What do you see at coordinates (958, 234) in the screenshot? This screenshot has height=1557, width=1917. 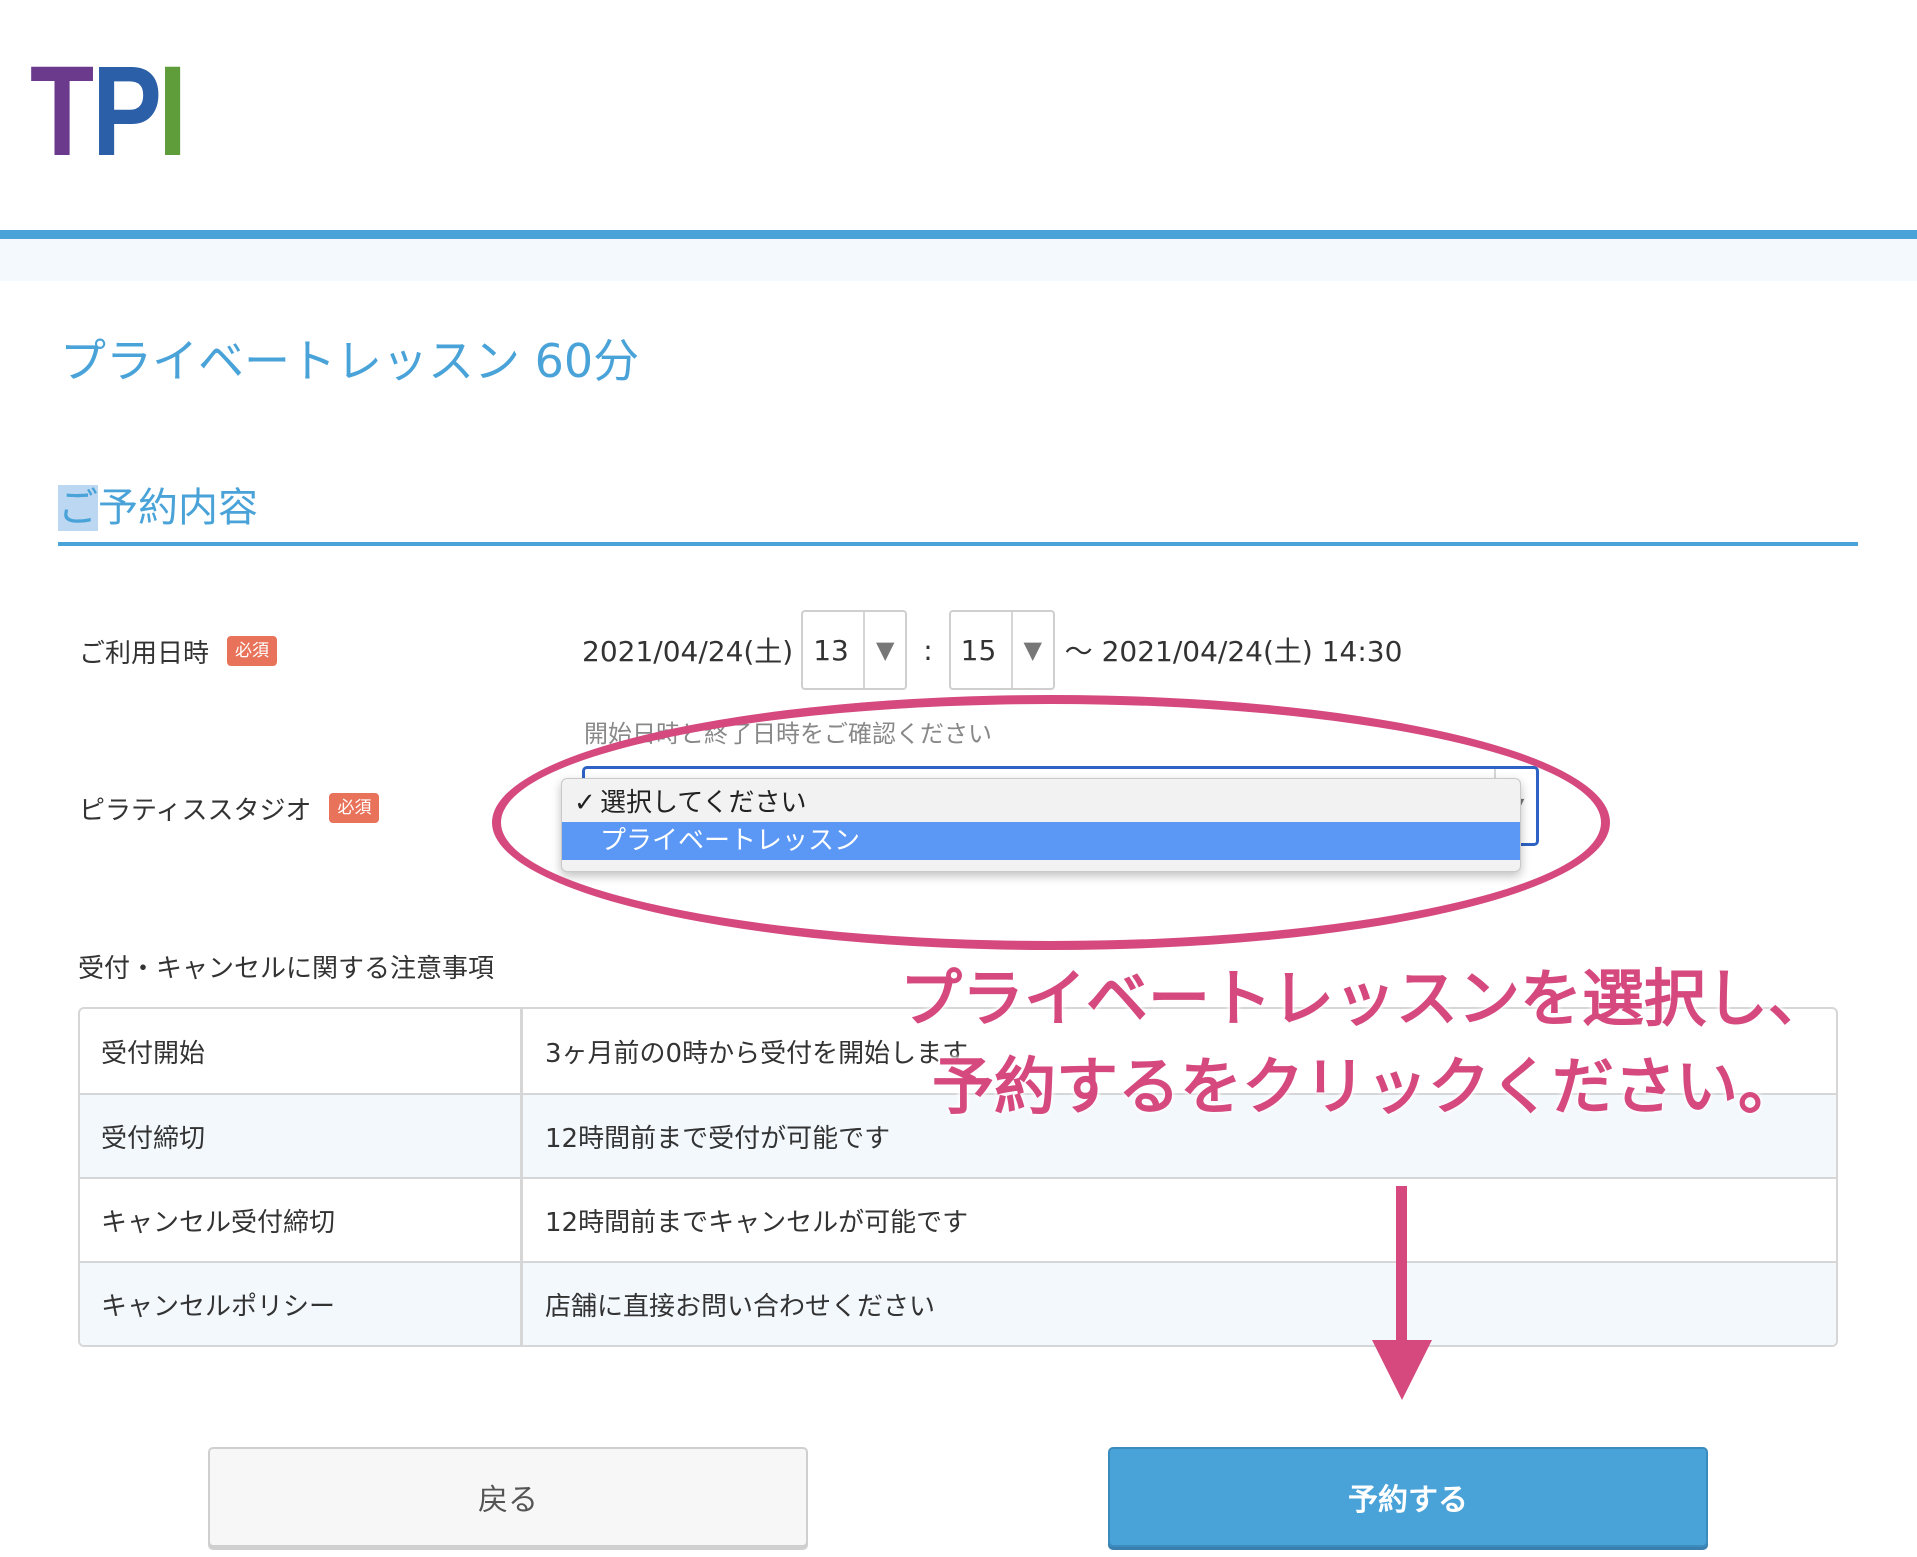 I see `header-divider` at bounding box center [958, 234].